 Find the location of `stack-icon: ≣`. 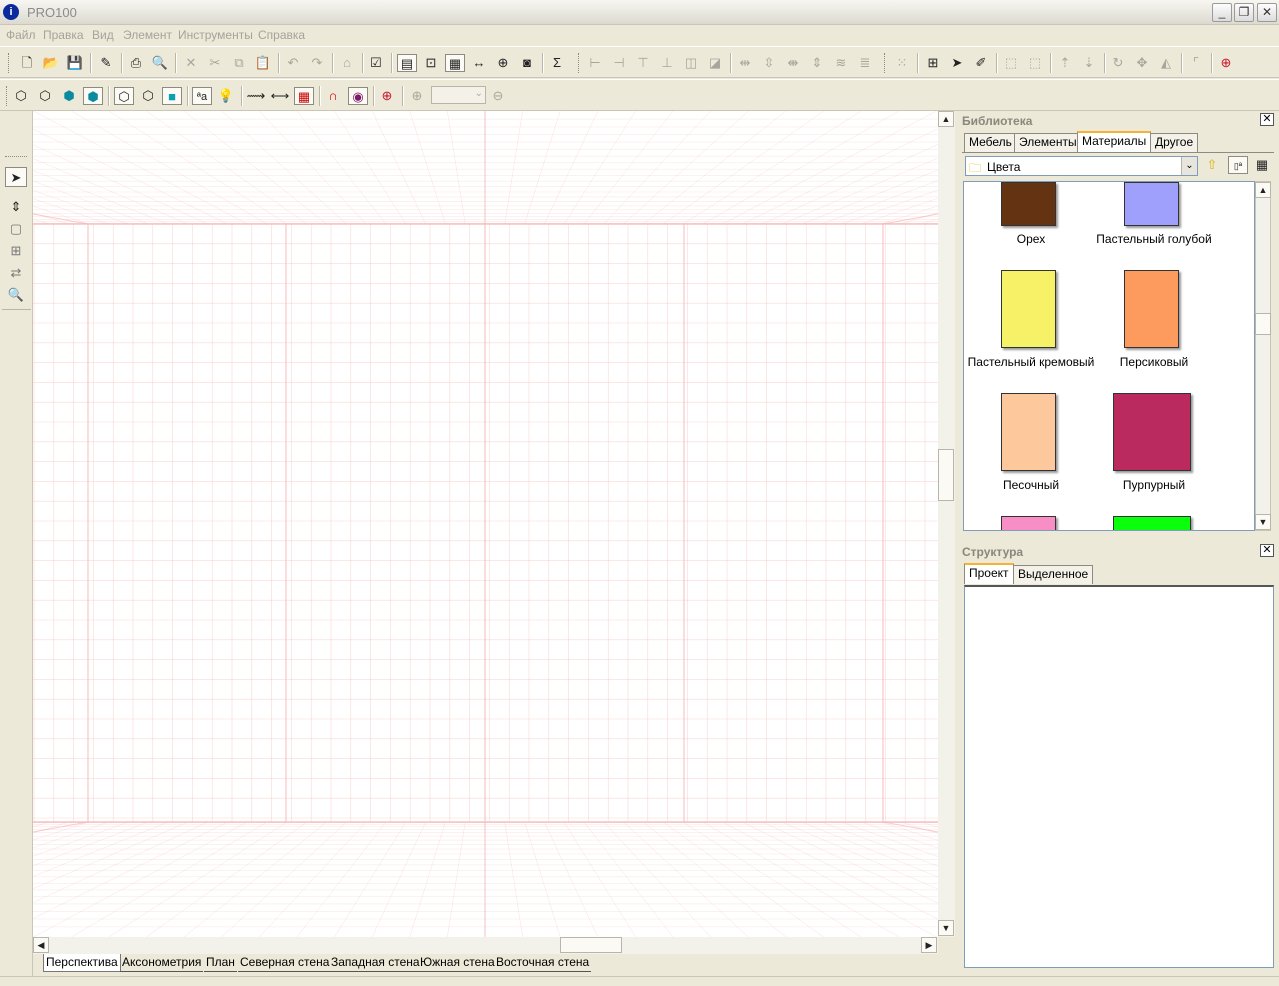

stack-icon: ≣ is located at coordinates (865, 63).